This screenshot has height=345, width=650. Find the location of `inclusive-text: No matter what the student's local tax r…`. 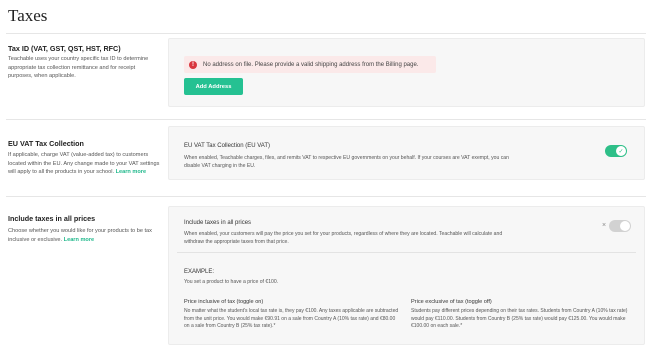

inclusive-text: No matter what the student's local tax r… is located at coordinates (291, 319).